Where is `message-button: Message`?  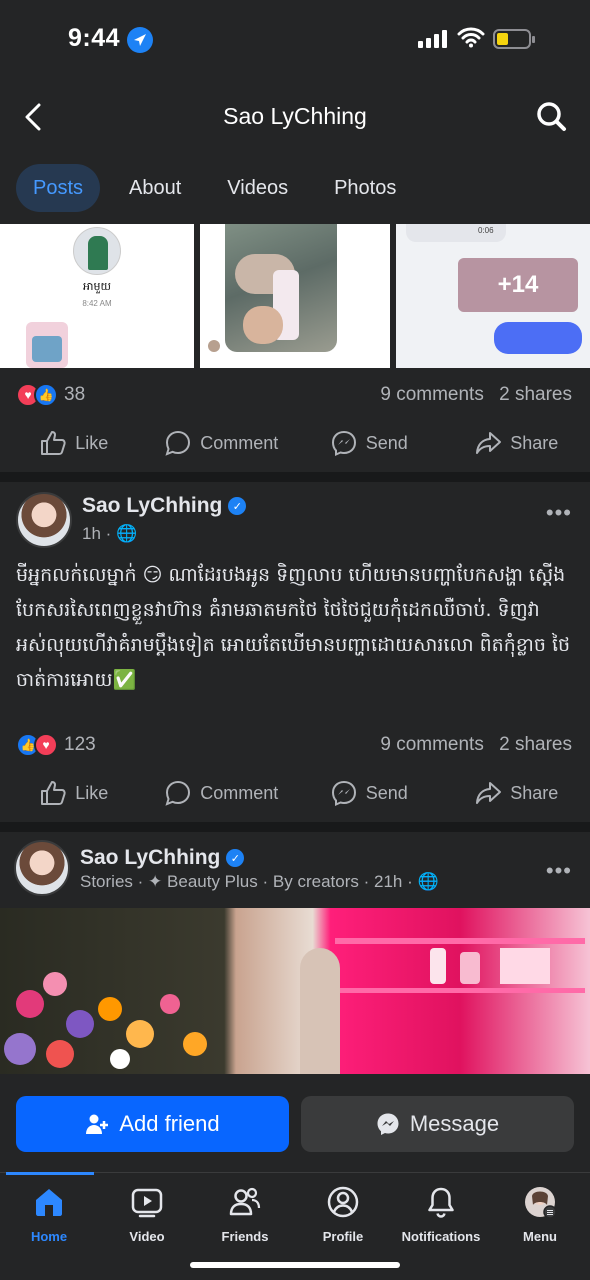 message-button: Message is located at coordinates (437, 1124).